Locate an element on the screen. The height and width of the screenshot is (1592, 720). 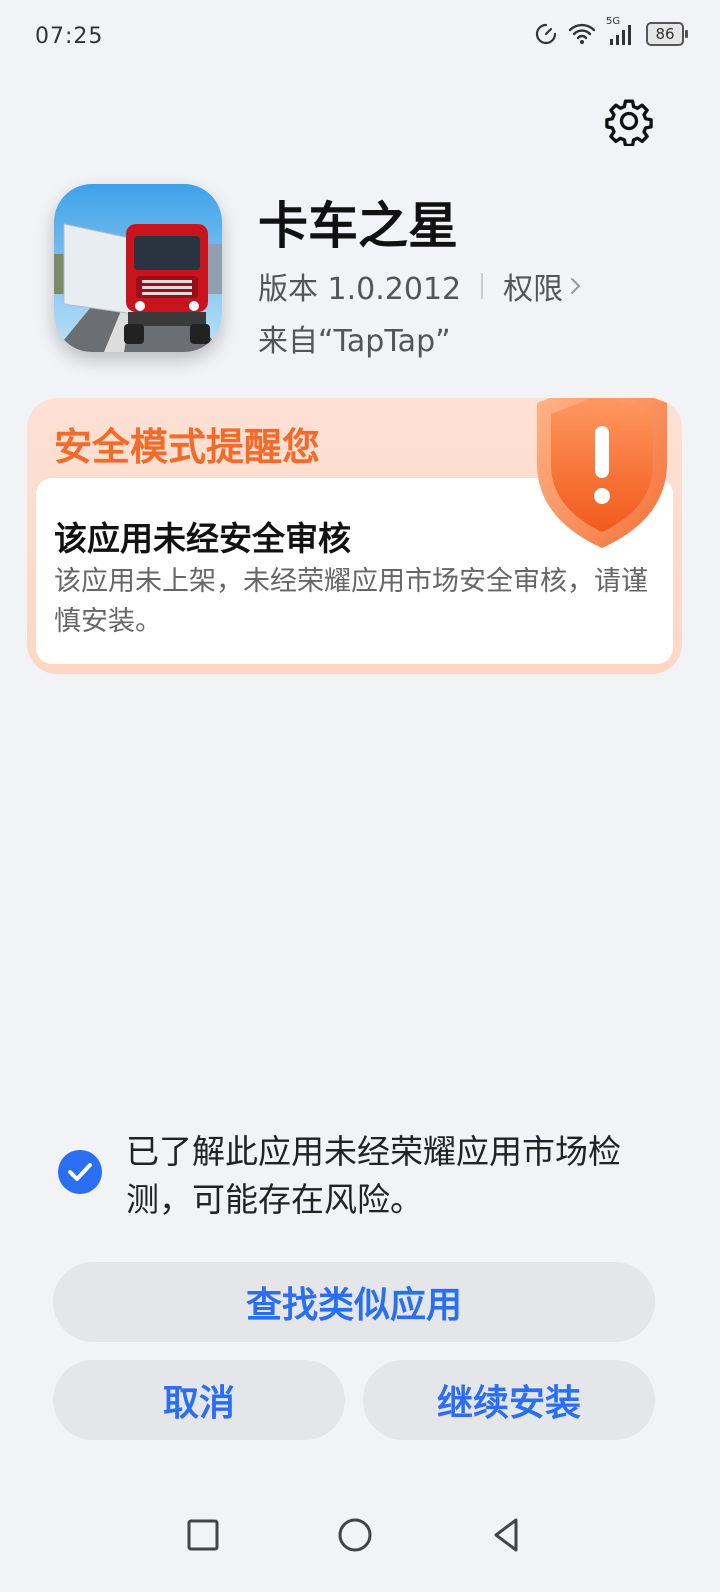
app-meta: 版本 1.0.2012 权限 is located at coordinates (420, 286).